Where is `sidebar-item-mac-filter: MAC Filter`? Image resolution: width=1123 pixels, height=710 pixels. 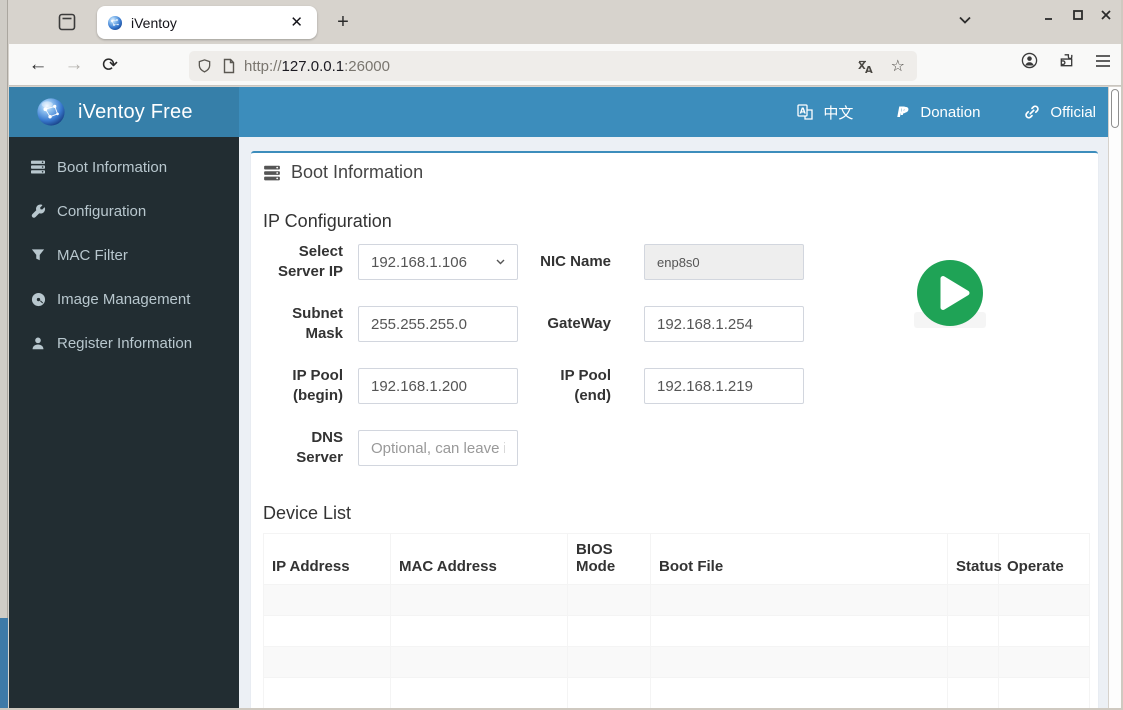 sidebar-item-mac-filter: MAC Filter is located at coordinates (124, 255).